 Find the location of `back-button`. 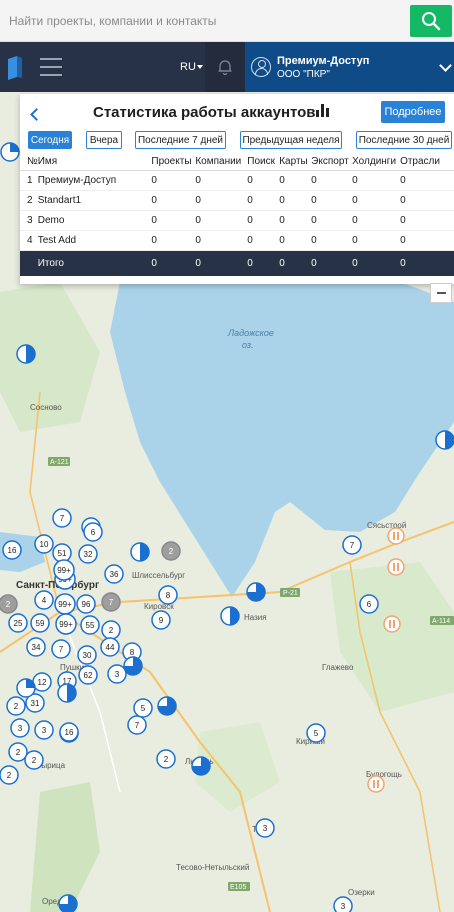

back-button is located at coordinates (36, 114).